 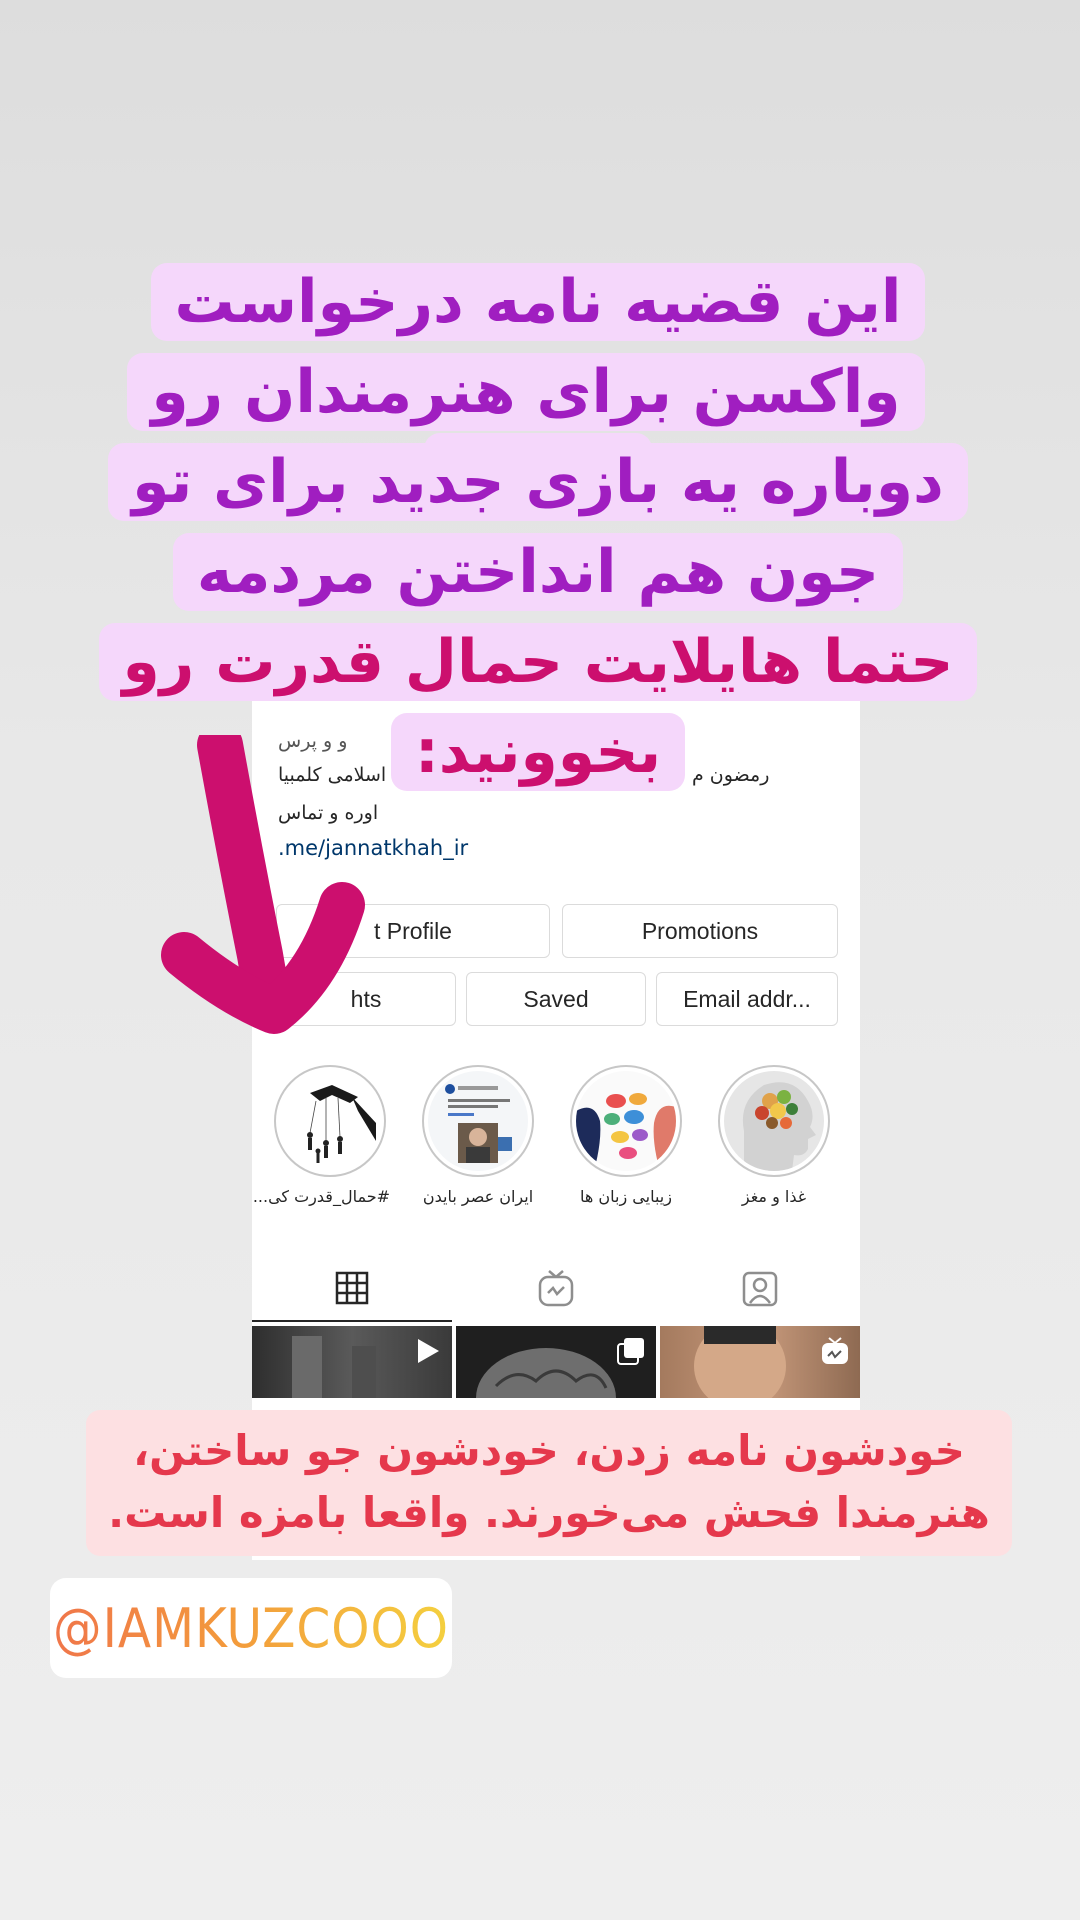 I want to click on active-tab-indicator, so click(x=352, y=1321).